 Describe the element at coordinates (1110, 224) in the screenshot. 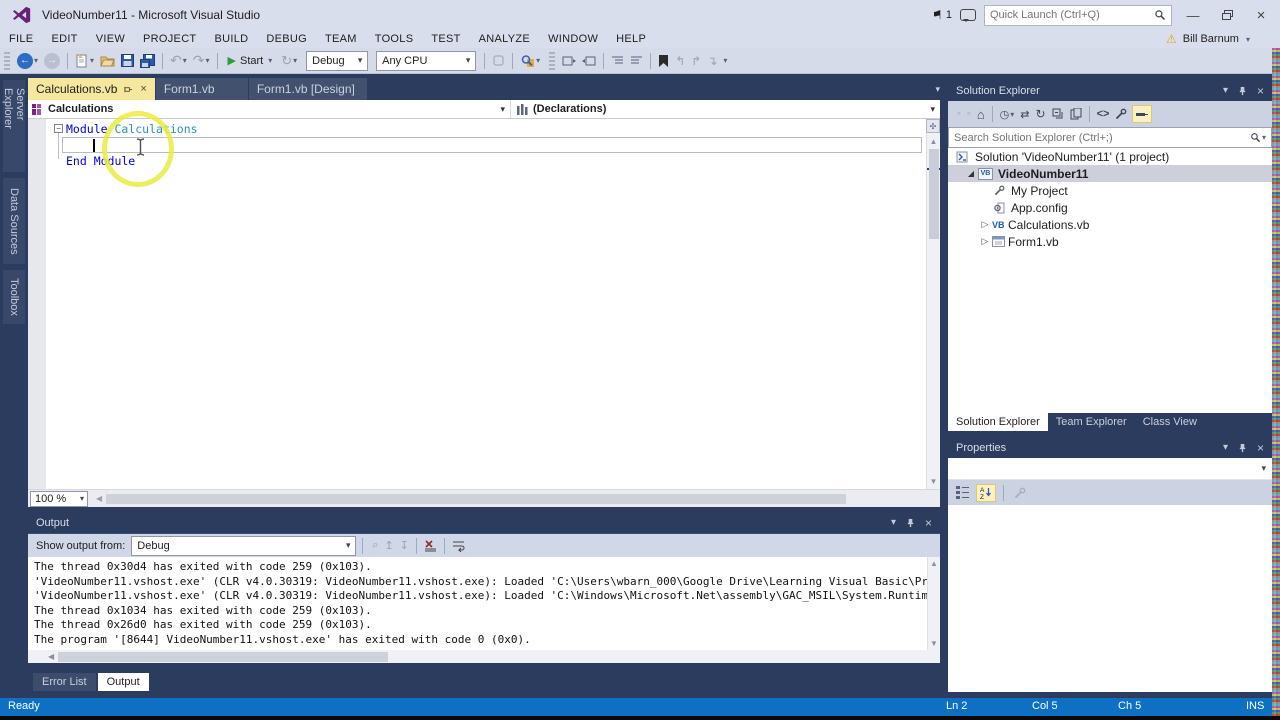

I see `tree-row-calculations-vb: ▷ VB Calculations.vb` at that location.